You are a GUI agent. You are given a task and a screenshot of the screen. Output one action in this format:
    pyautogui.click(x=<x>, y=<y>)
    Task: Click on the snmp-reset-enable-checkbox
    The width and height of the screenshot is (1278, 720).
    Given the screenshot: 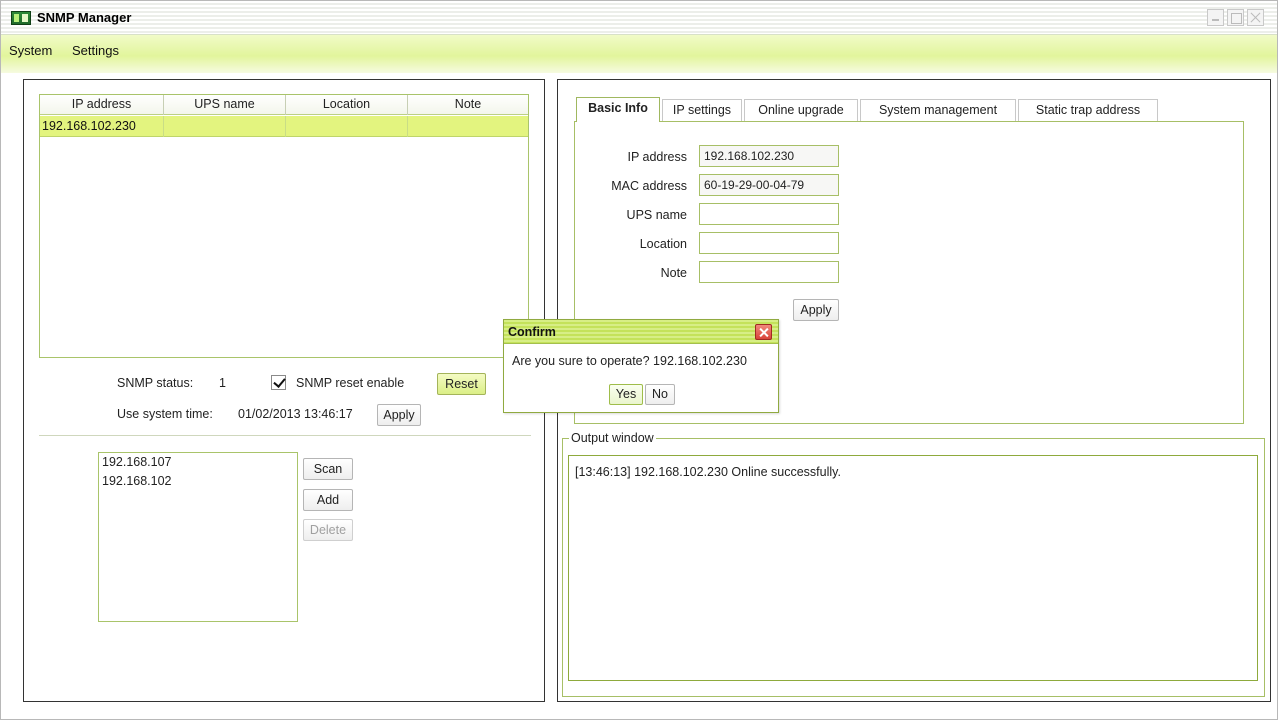 What is the action you would take?
    pyautogui.click(x=278, y=382)
    